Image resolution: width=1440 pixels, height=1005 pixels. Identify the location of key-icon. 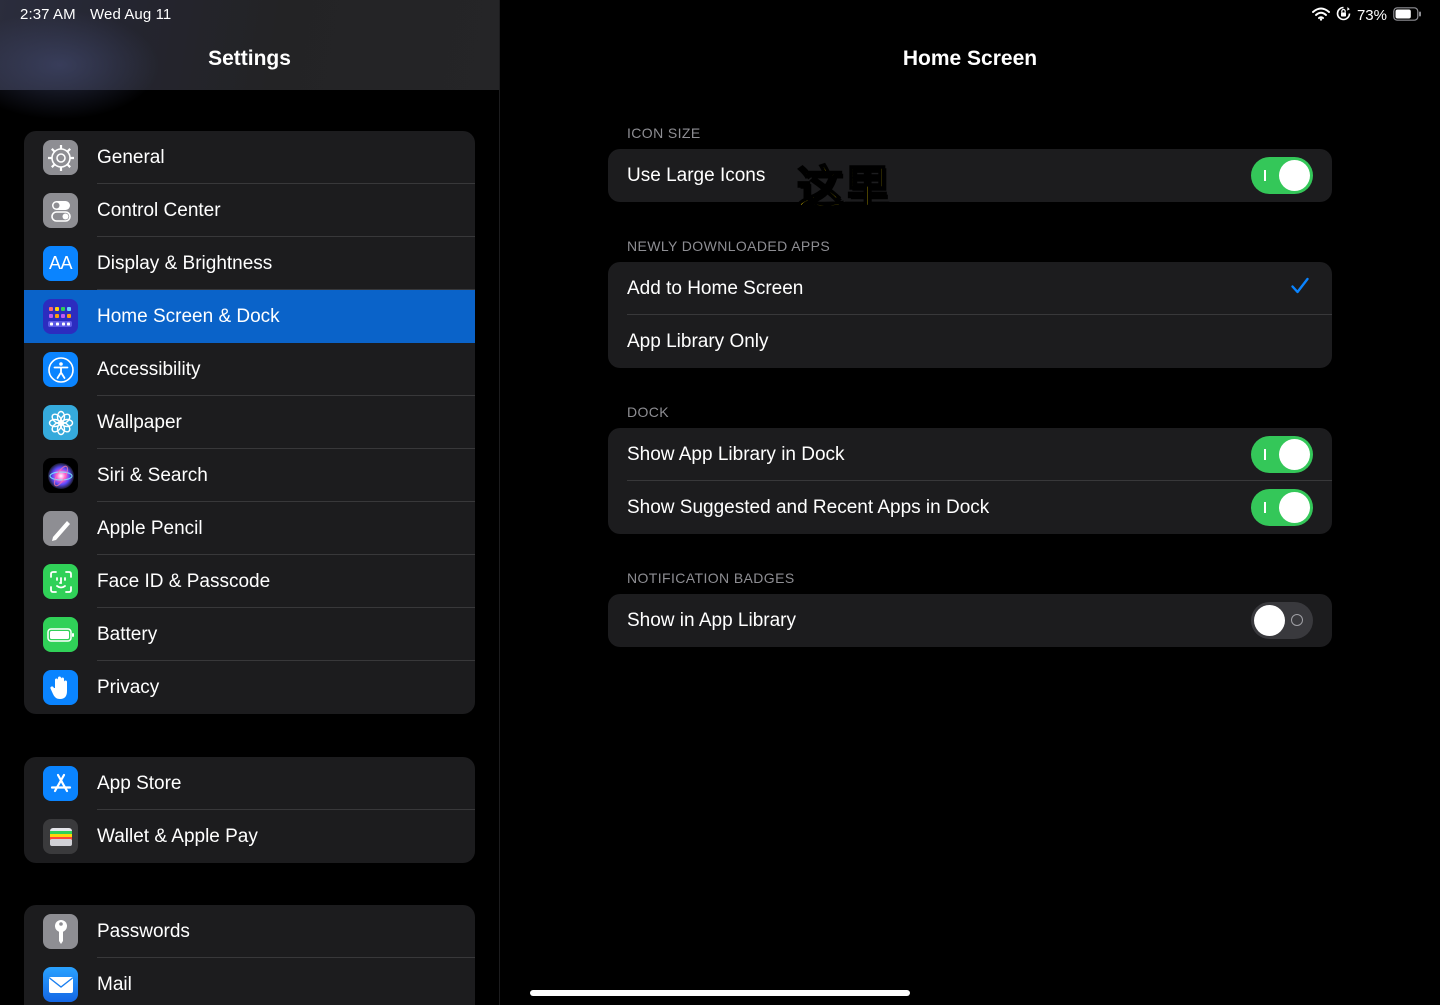
(60, 931).